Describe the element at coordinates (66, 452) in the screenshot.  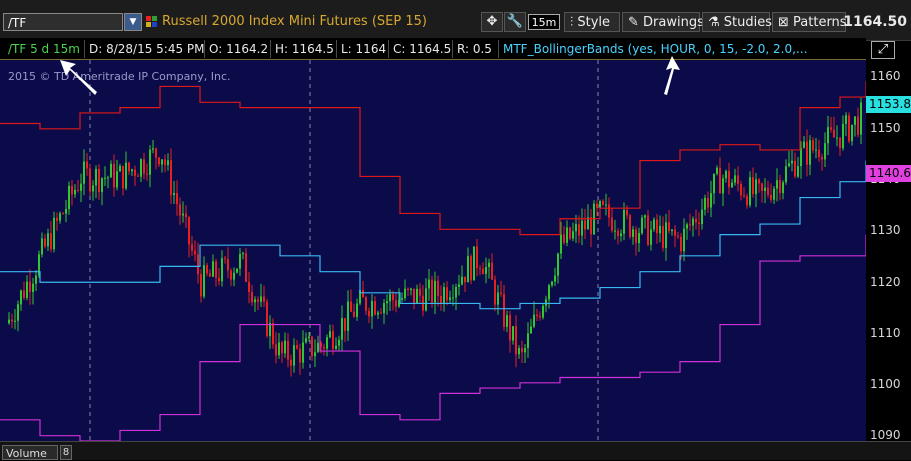
I see `volume-pane-button: 8` at that location.